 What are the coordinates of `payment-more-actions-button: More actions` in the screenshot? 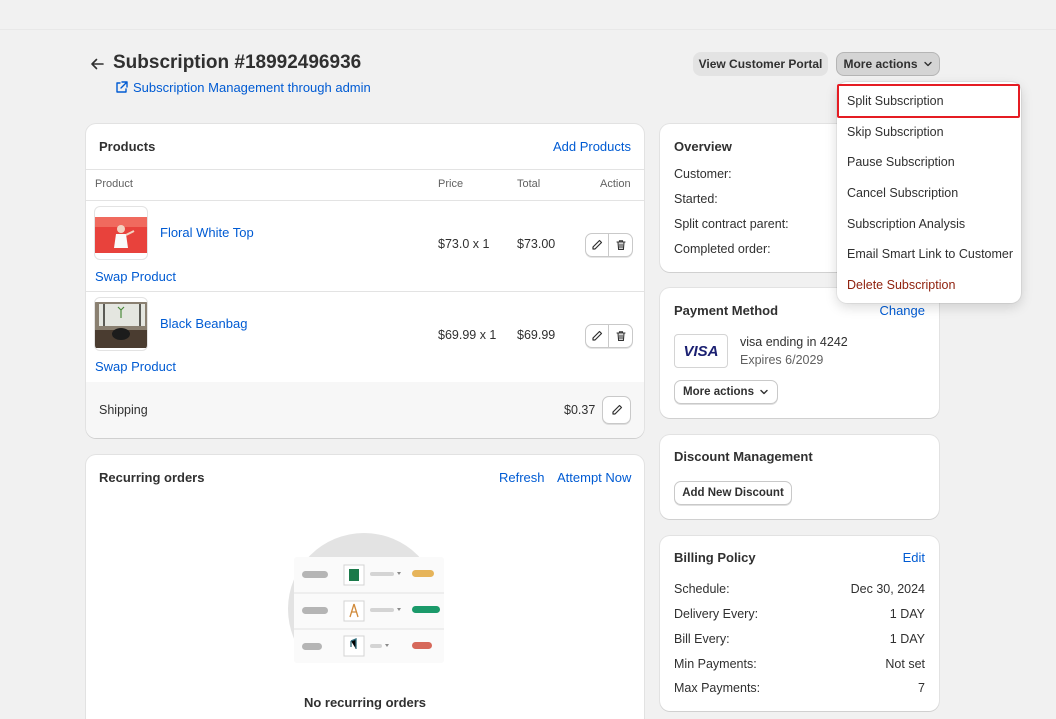 It's located at (726, 392).